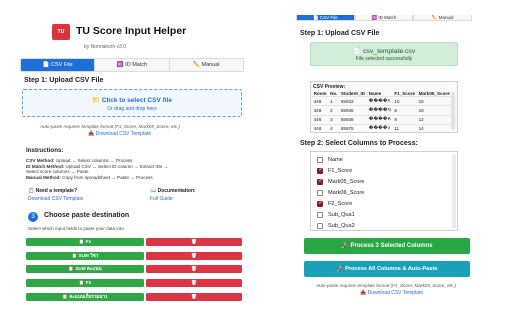  I want to click on paste-collected-score-button: 📋 คะแนนเก็บรวมมา1, so click(85, 297).